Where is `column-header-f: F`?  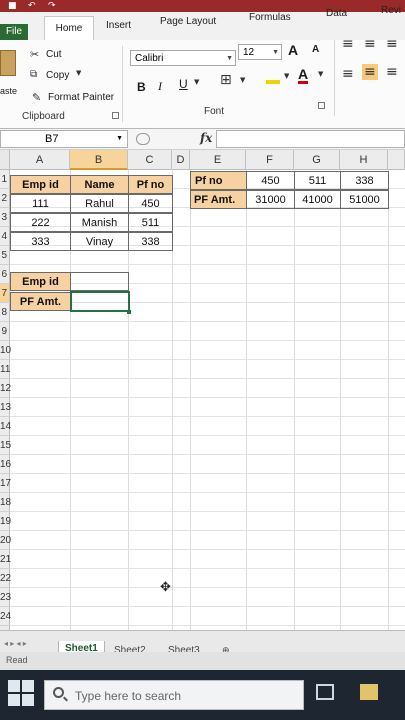
column-header-f: F is located at coordinates (270, 160).